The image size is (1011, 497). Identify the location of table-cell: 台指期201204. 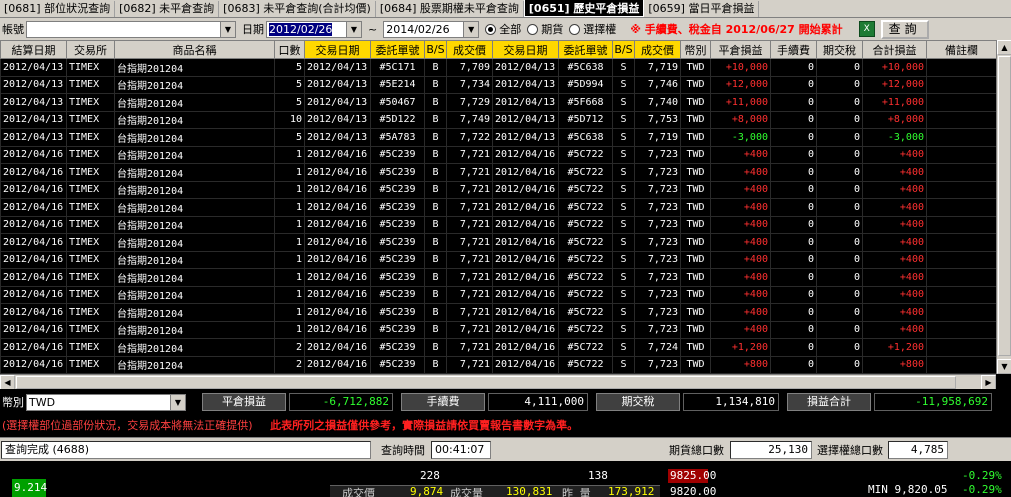
(194, 207).